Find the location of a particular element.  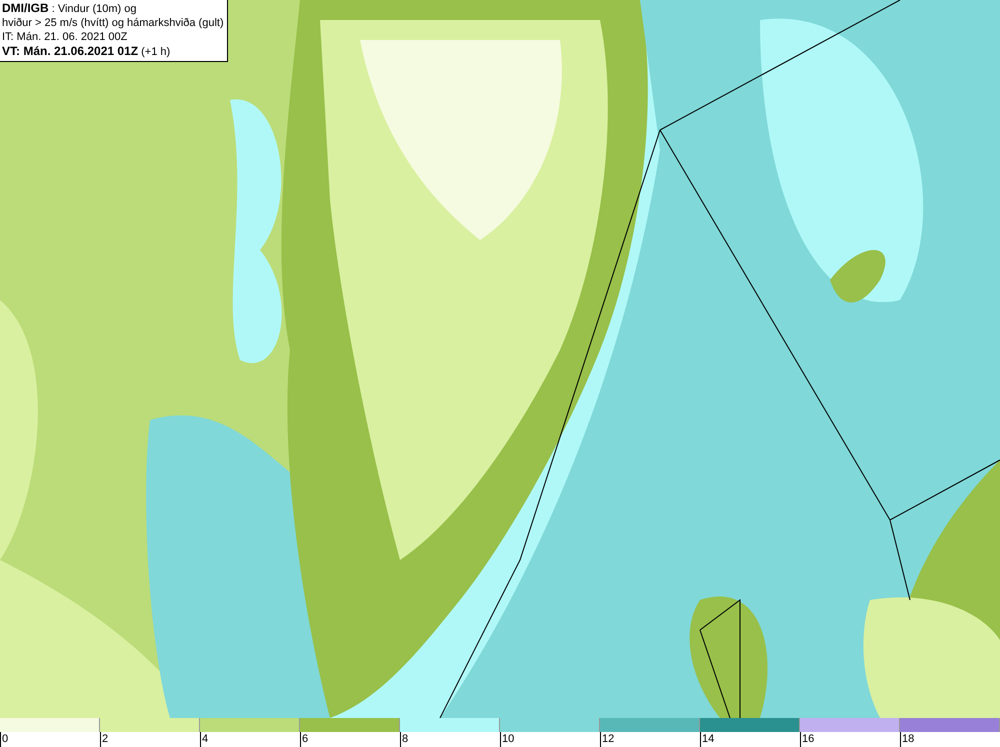

scale-label: 14 is located at coordinates (708, 739).